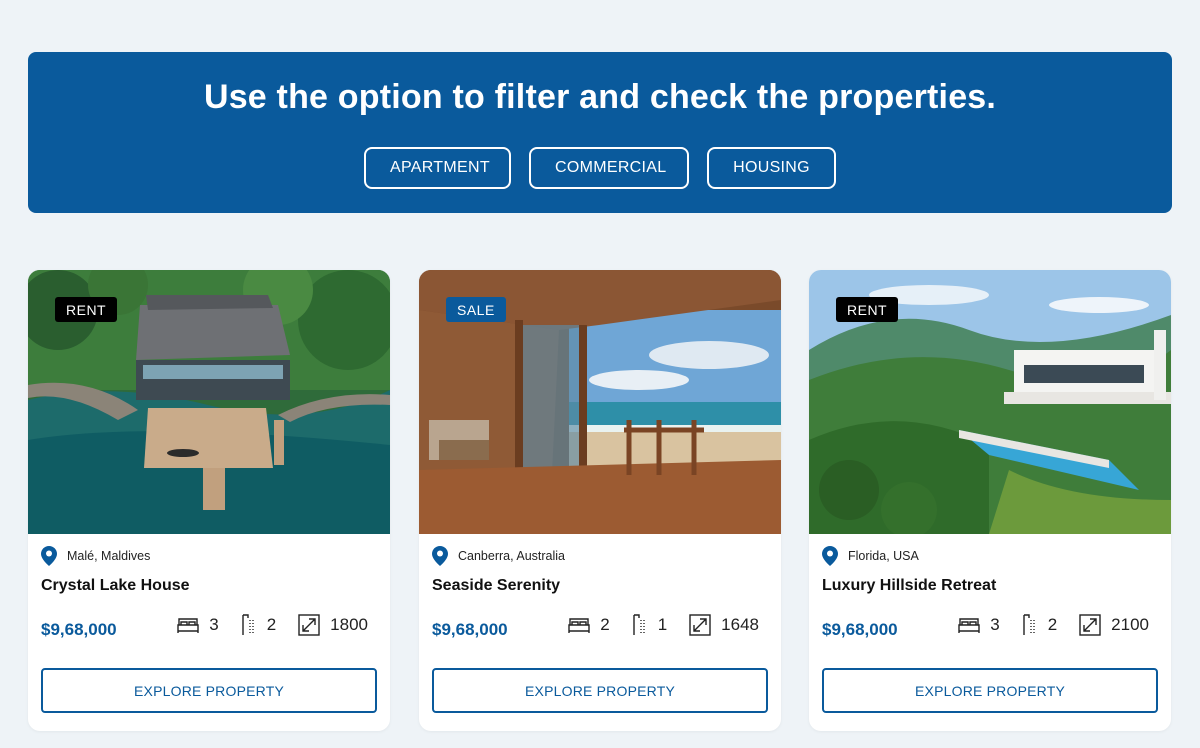 Image resolution: width=1200 pixels, height=748 pixels. Describe the element at coordinates (512, 556) in the screenshot. I see `location-text: Canberra, Australia` at that location.